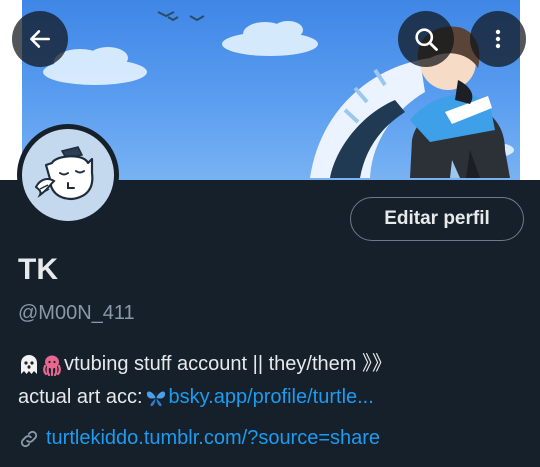 The image size is (540, 467). I want to click on search-icon, so click(426, 39).